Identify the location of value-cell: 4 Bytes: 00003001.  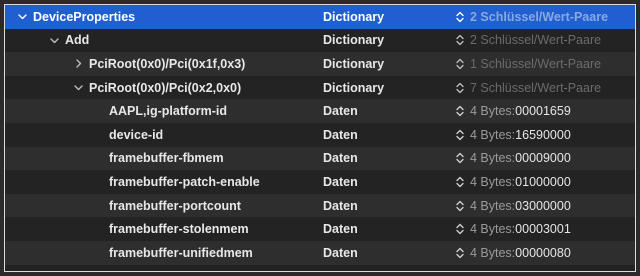
(513, 229).